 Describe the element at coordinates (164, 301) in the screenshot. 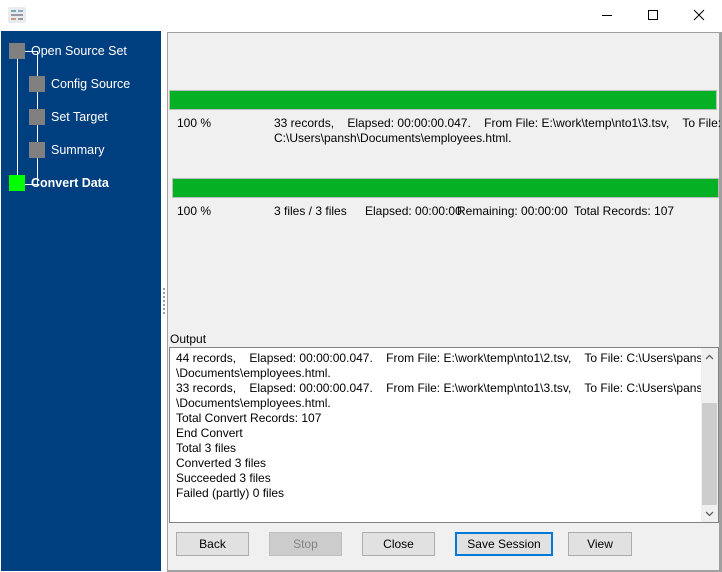

I see `splitter-handle` at that location.